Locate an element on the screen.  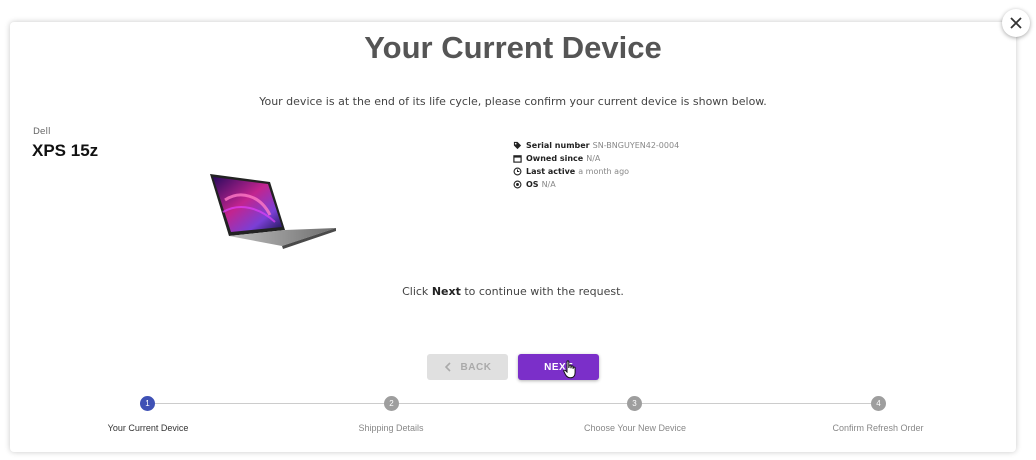
instruction-suffix: to continue with the request. is located at coordinates (544, 291).